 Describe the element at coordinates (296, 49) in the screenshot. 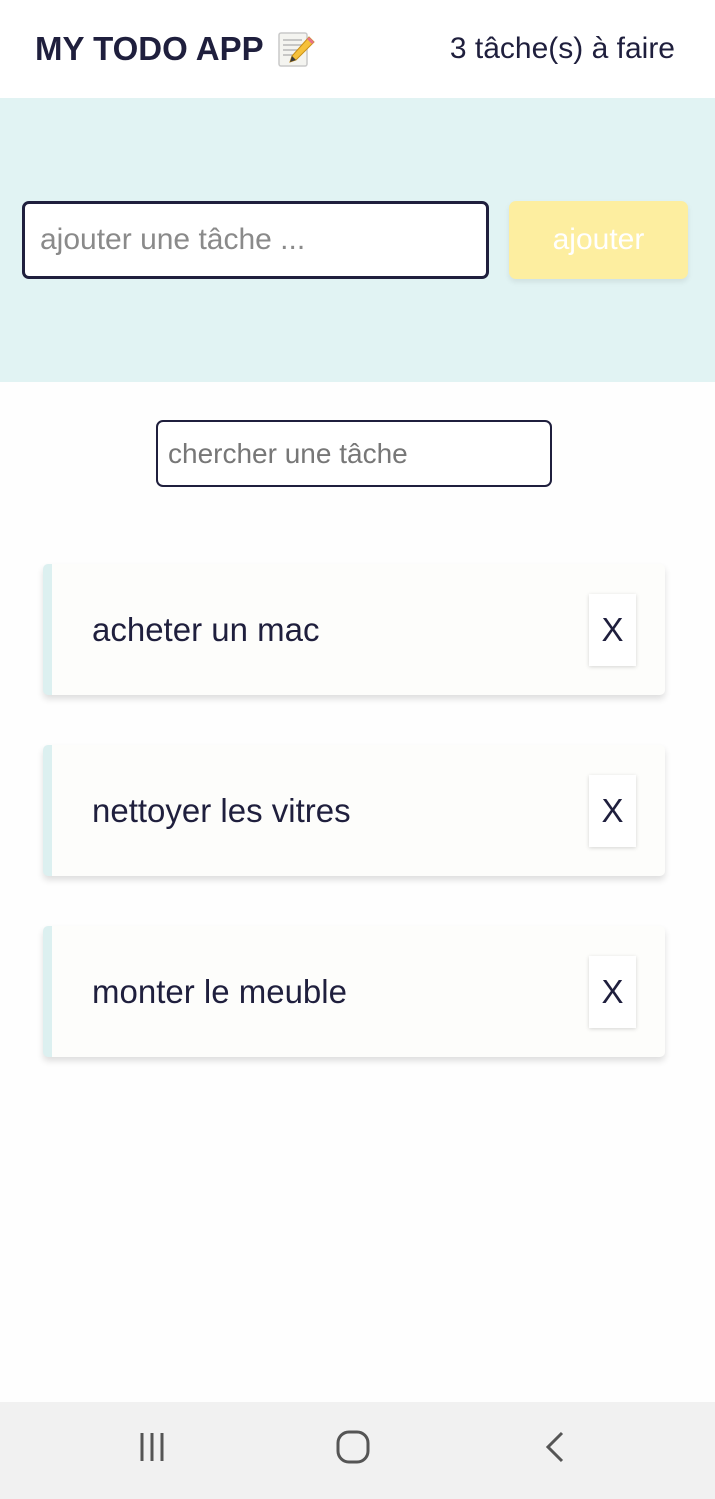

I see `memo-icon` at that location.